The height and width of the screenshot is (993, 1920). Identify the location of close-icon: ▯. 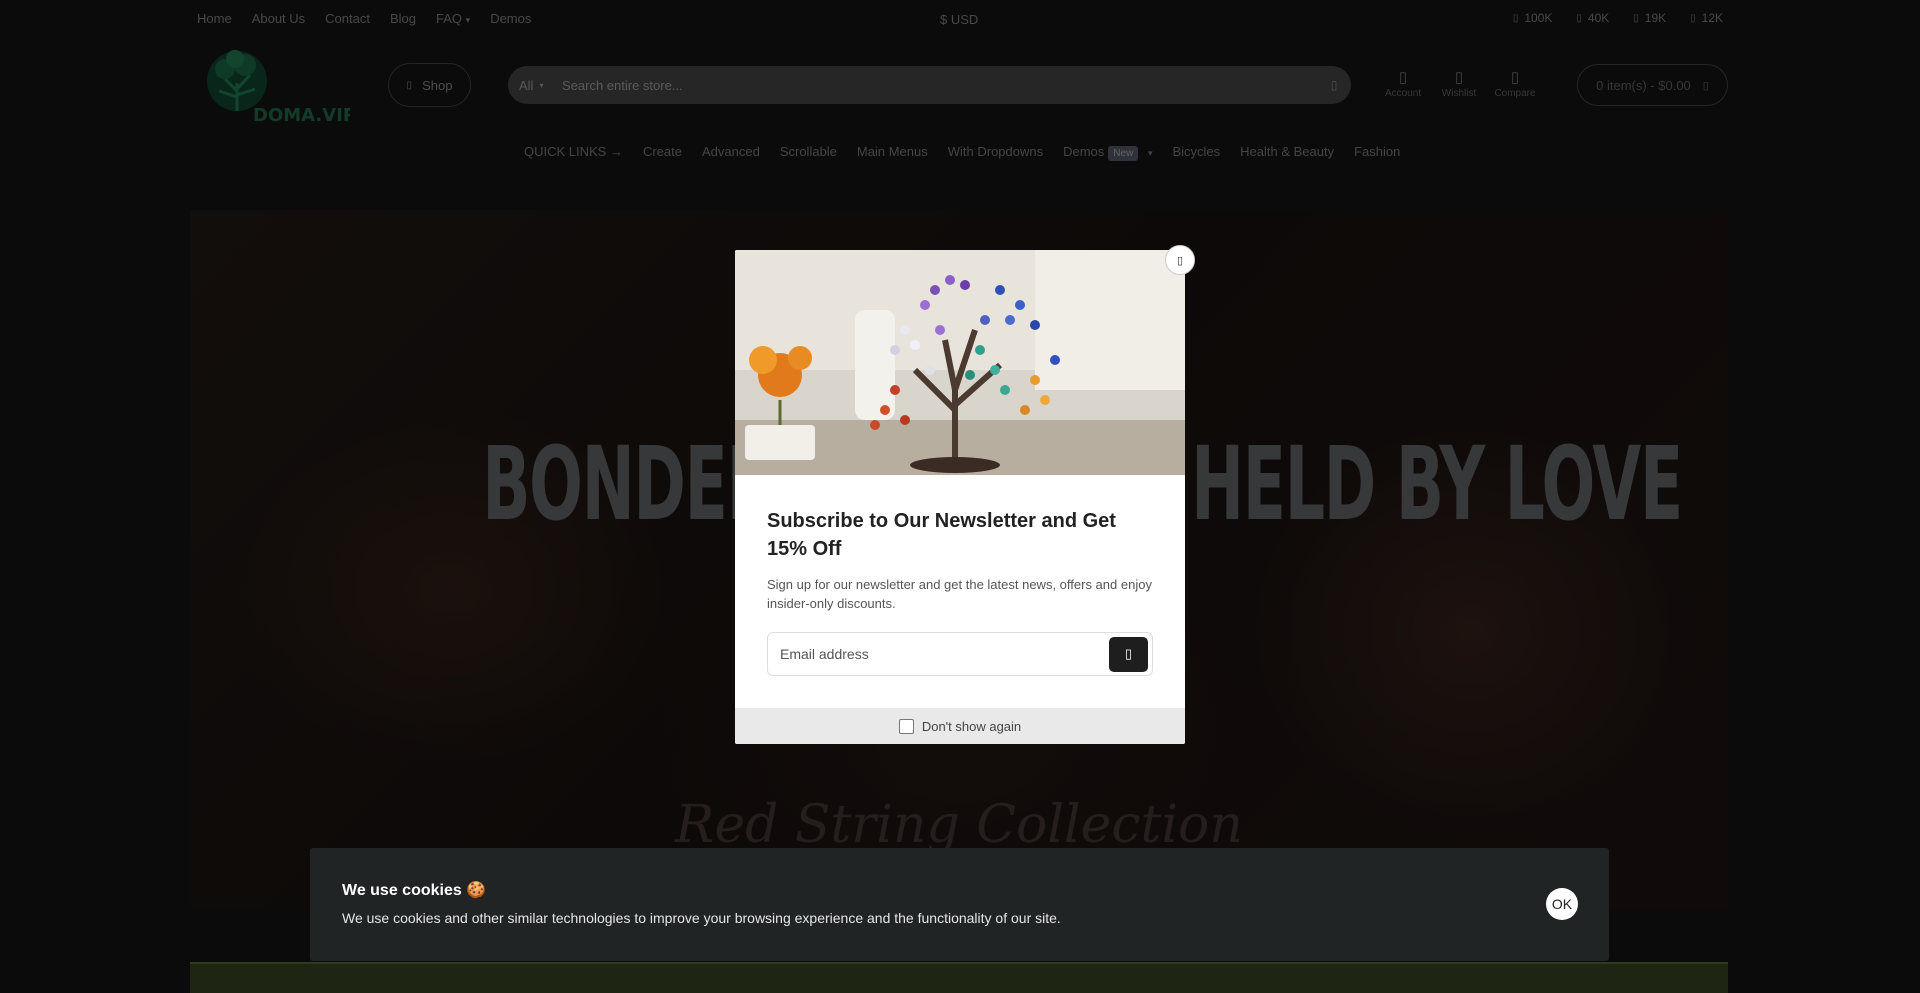
(1180, 260).